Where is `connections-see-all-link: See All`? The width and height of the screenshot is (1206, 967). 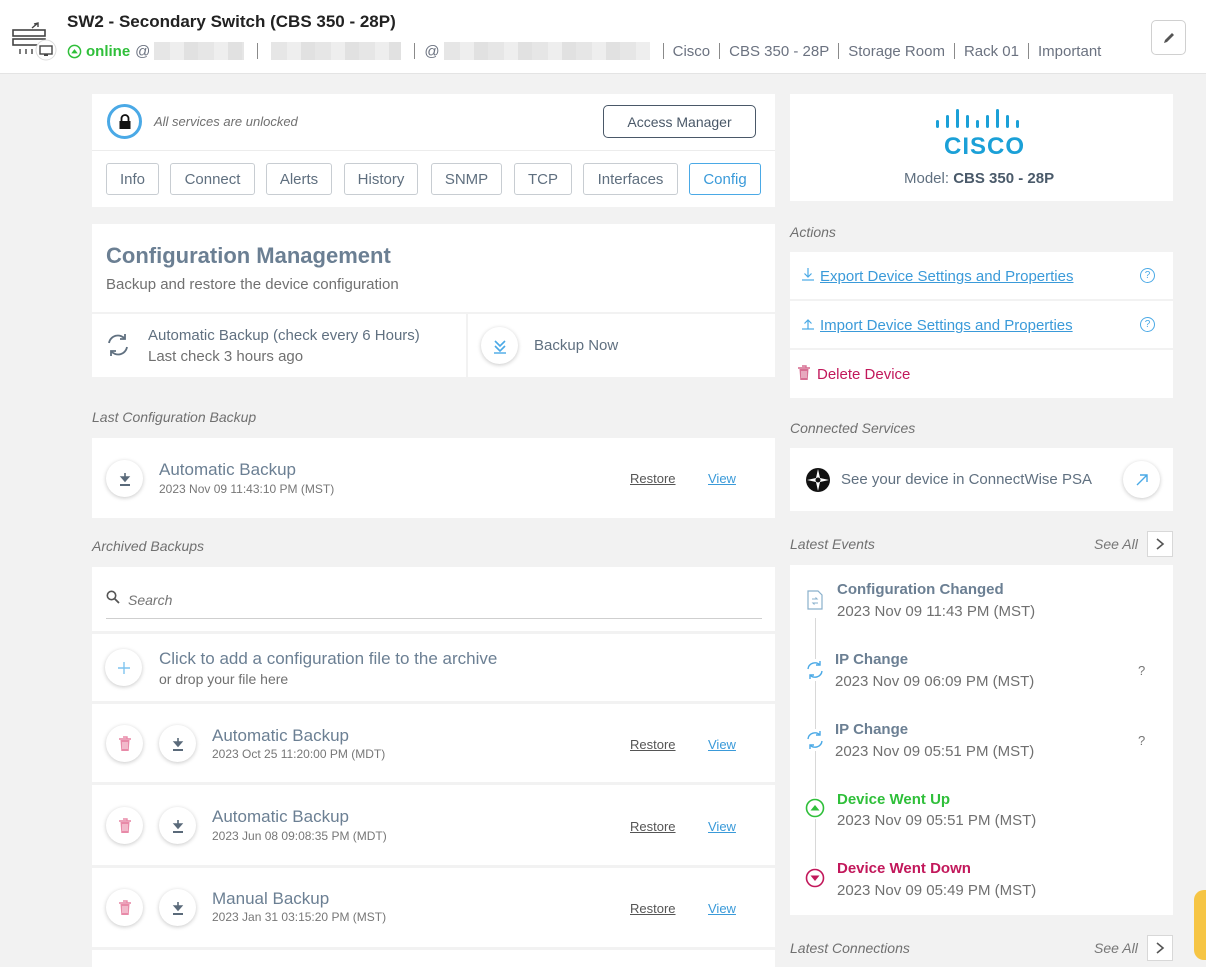
connections-see-all-link: See All is located at coordinates (1116, 948).